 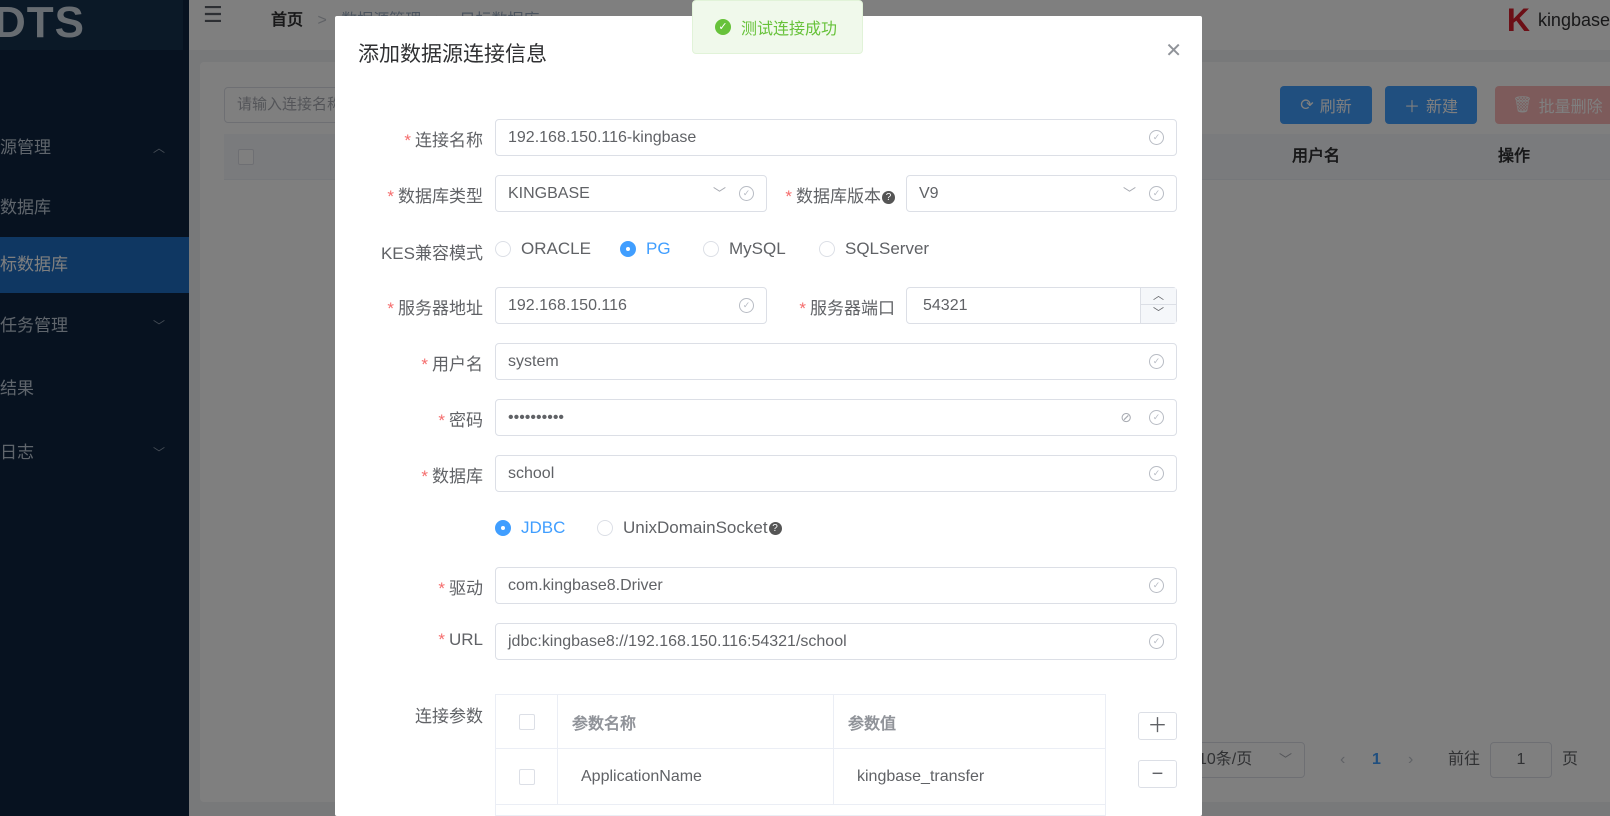 I want to click on connection-name-value: 192.168.150.116-kingbase, so click(x=602, y=137).